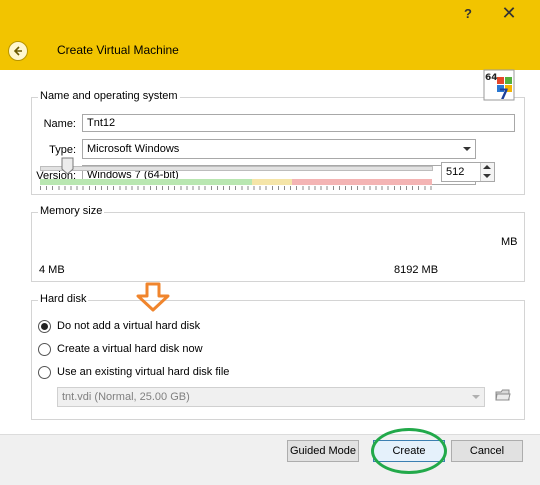  I want to click on memory-zone-yellow, so click(272, 182).